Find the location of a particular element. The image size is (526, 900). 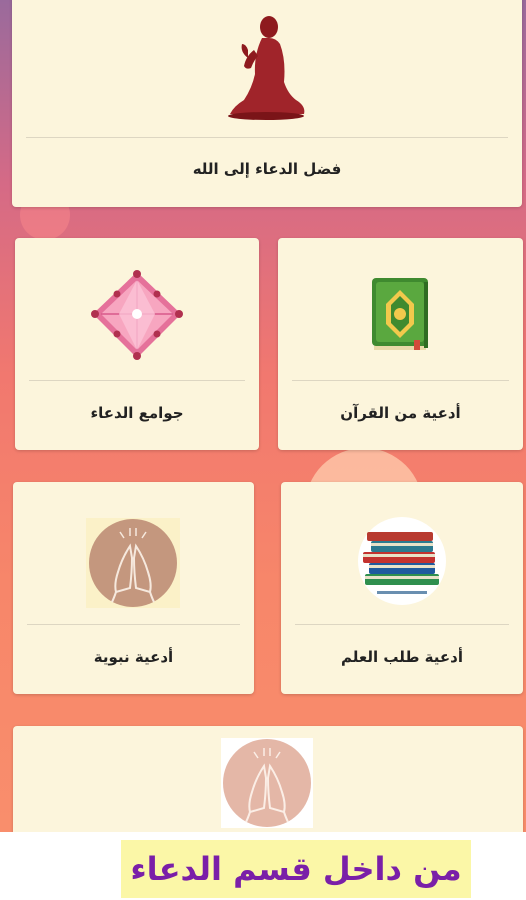

card-label: فضل الدعاء إلى الله is located at coordinates (267, 169).